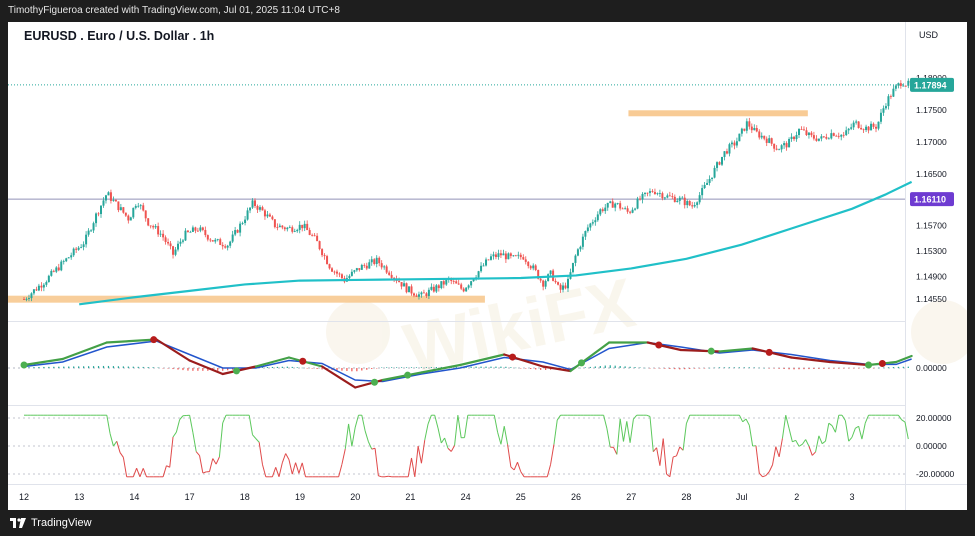  I want to click on time-axis: 12 13 14 17 18 19 20 21 24 25 26 27 28 Jul 2 3, so click(437, 497).